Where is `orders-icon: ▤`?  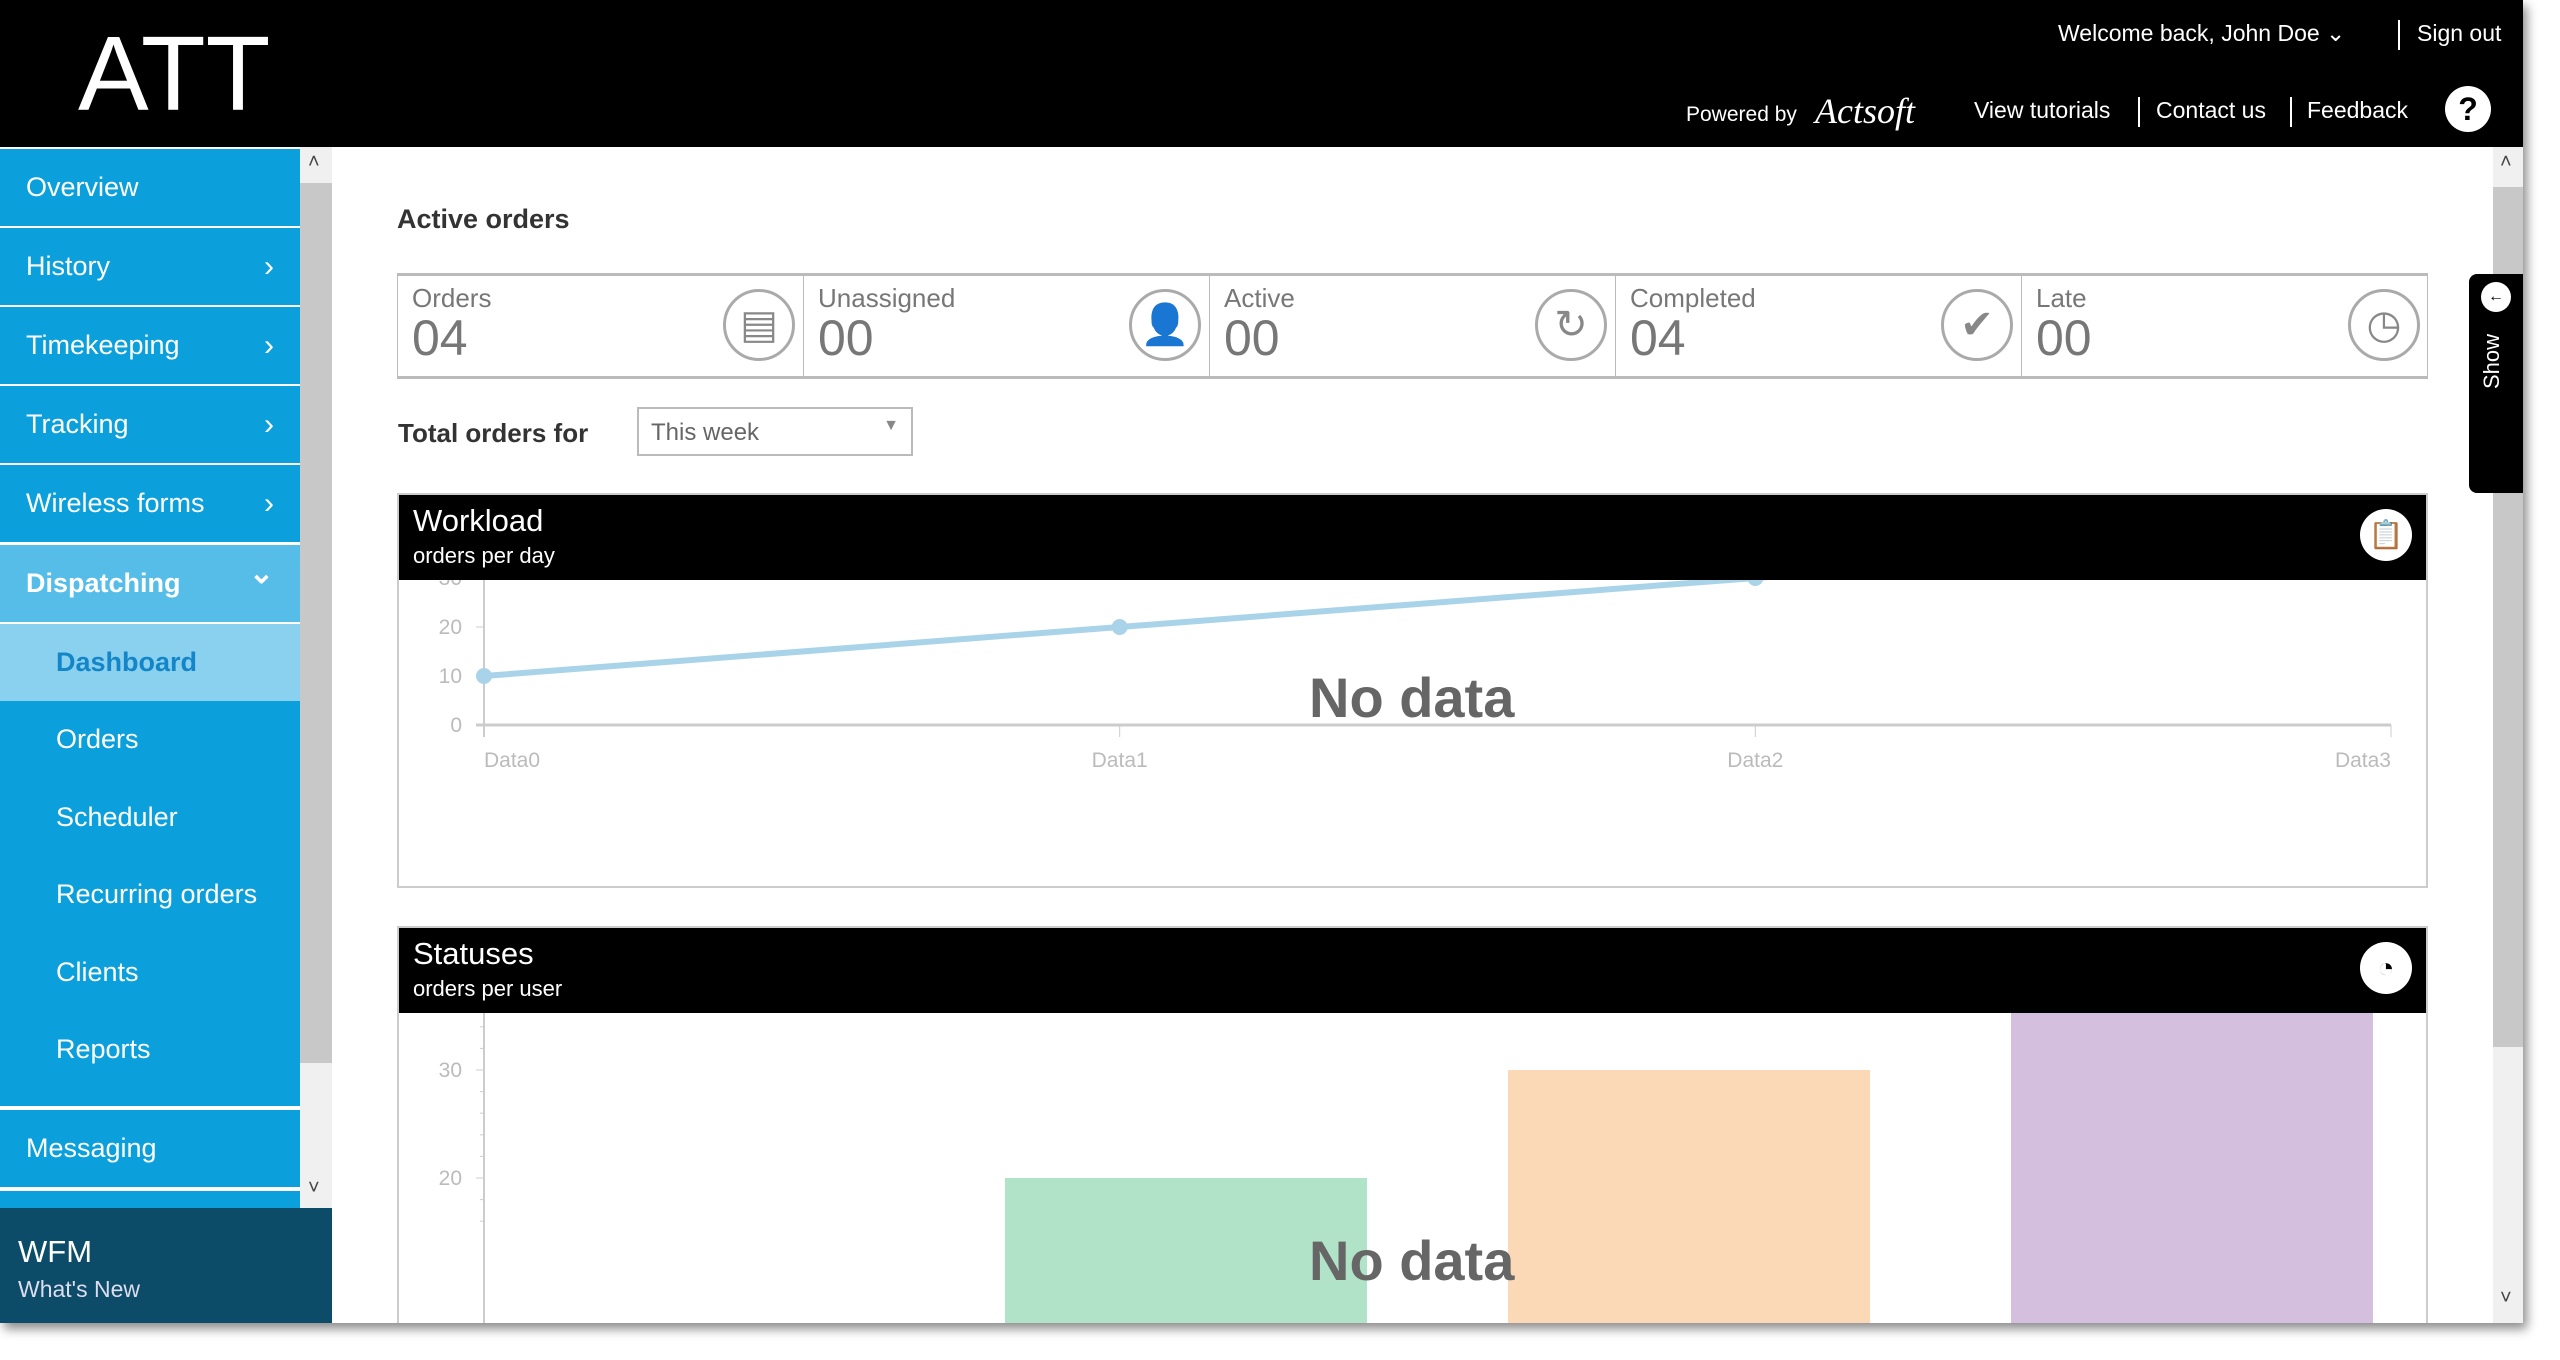 orders-icon: ▤ is located at coordinates (759, 325).